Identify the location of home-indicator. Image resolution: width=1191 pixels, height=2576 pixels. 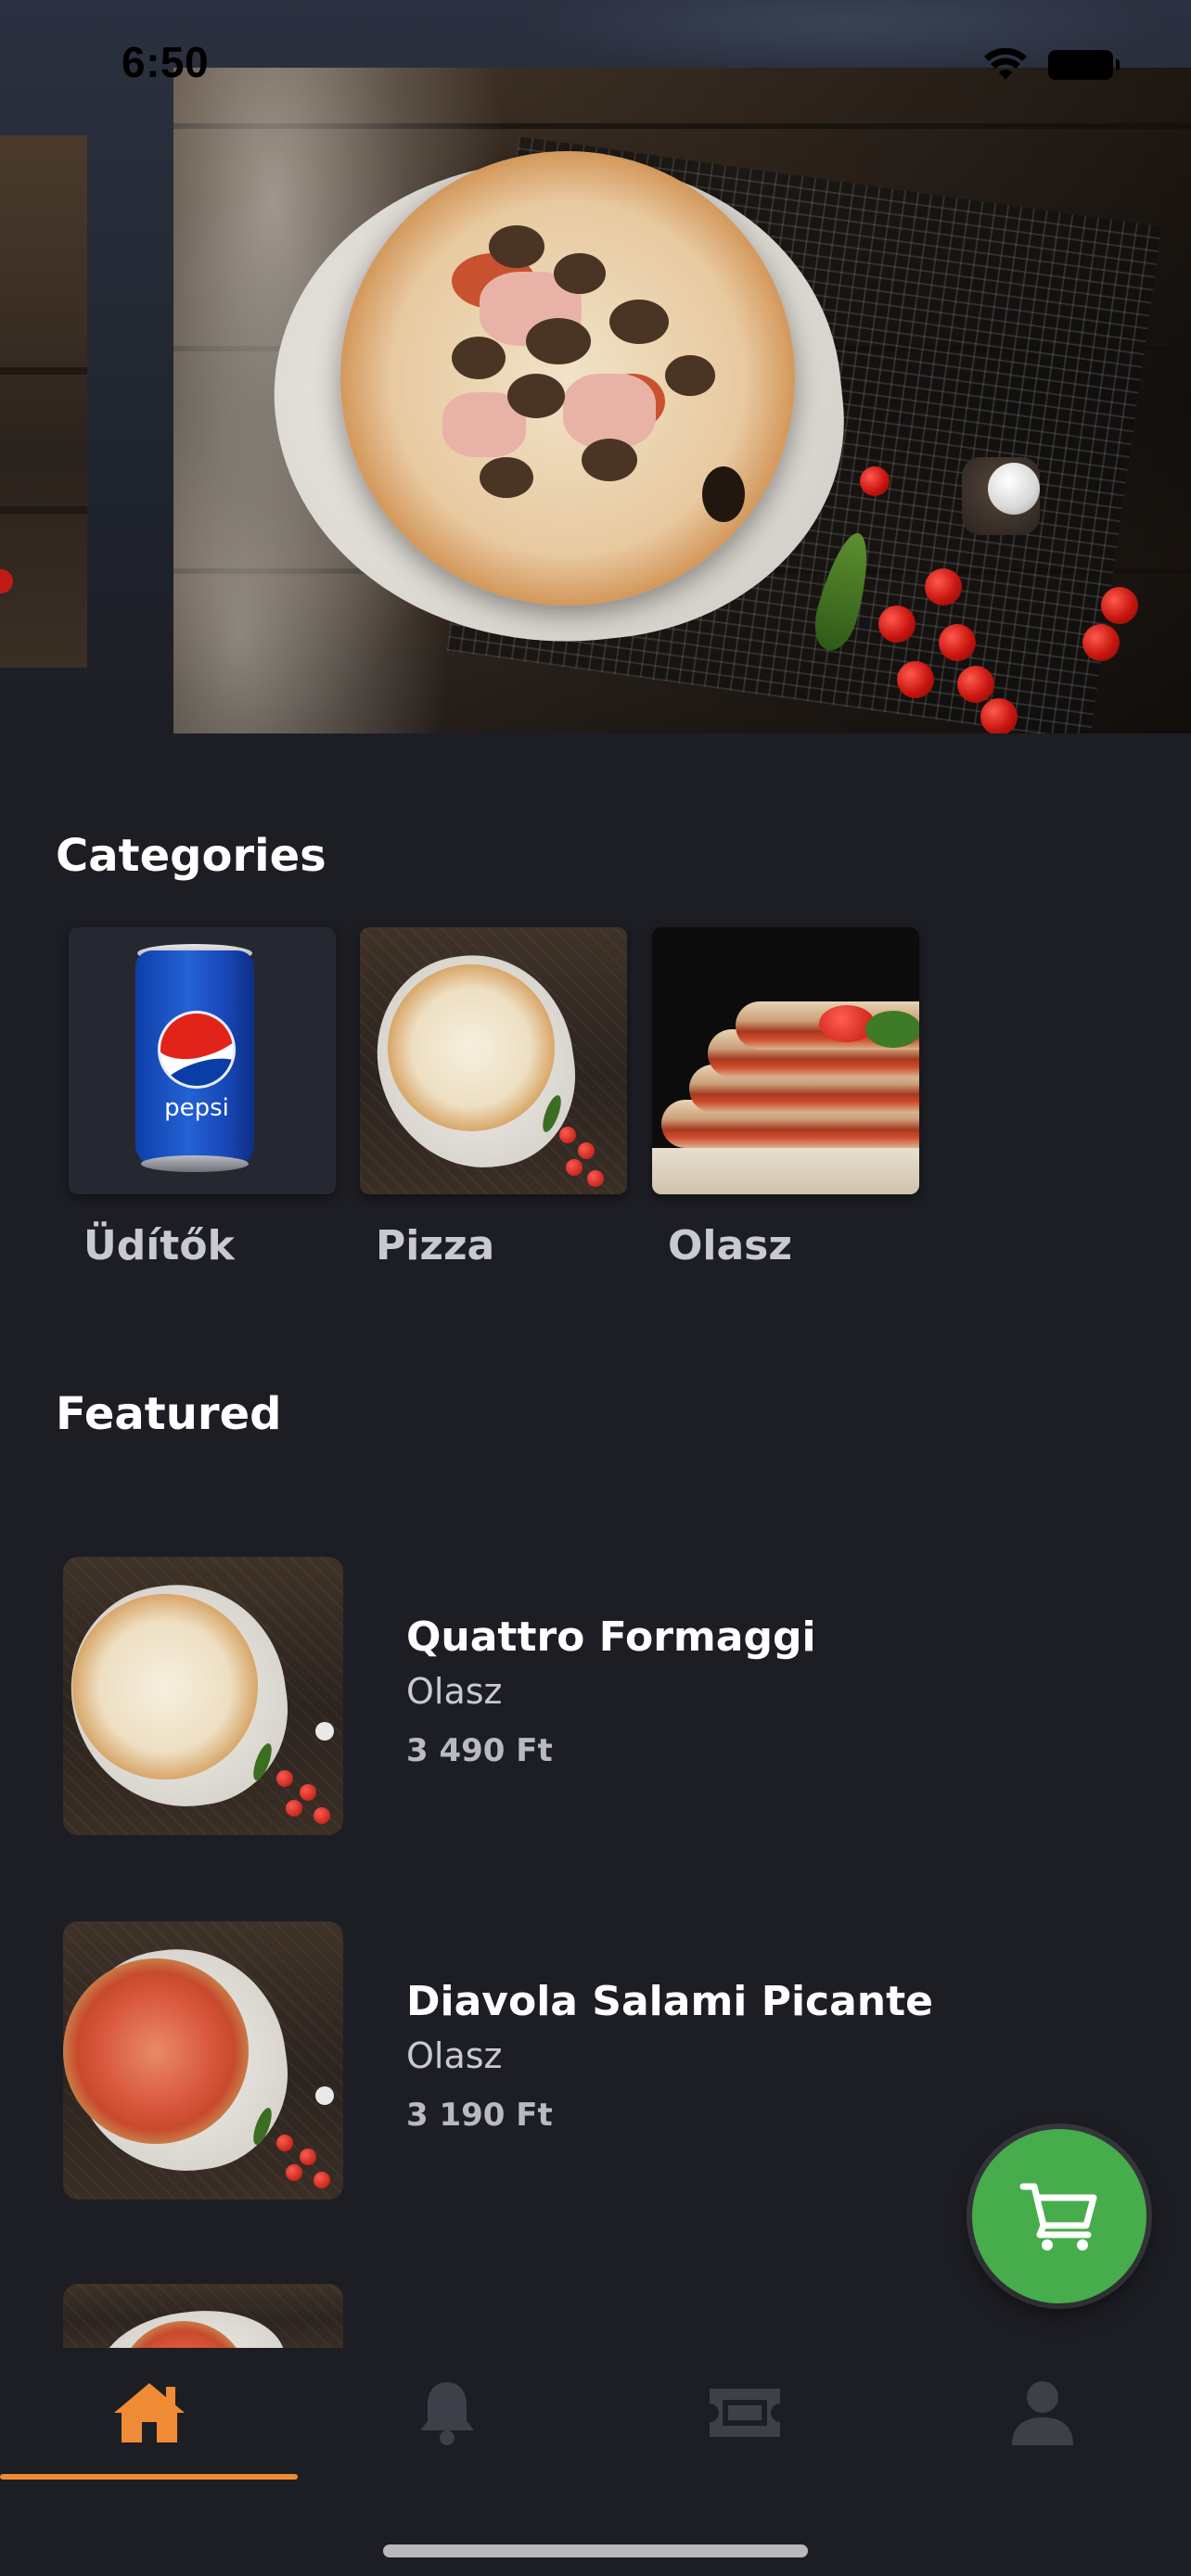
(595, 2551).